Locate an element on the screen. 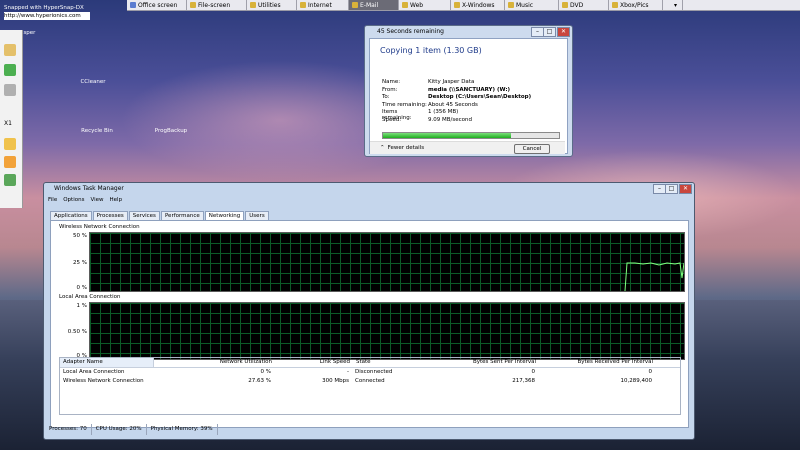  tab-performance: Performance is located at coordinates (182, 215).